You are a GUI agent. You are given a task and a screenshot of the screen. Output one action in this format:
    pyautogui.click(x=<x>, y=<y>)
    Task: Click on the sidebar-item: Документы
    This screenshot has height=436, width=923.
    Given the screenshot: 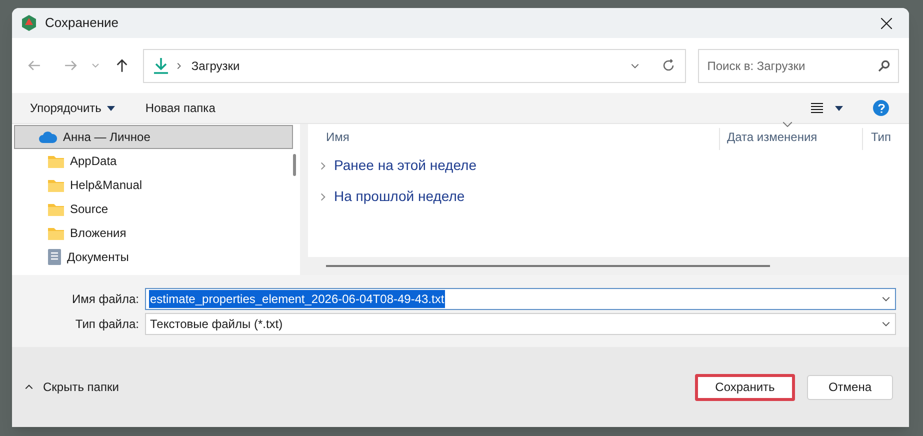 What is the action you would take?
    pyautogui.click(x=153, y=257)
    